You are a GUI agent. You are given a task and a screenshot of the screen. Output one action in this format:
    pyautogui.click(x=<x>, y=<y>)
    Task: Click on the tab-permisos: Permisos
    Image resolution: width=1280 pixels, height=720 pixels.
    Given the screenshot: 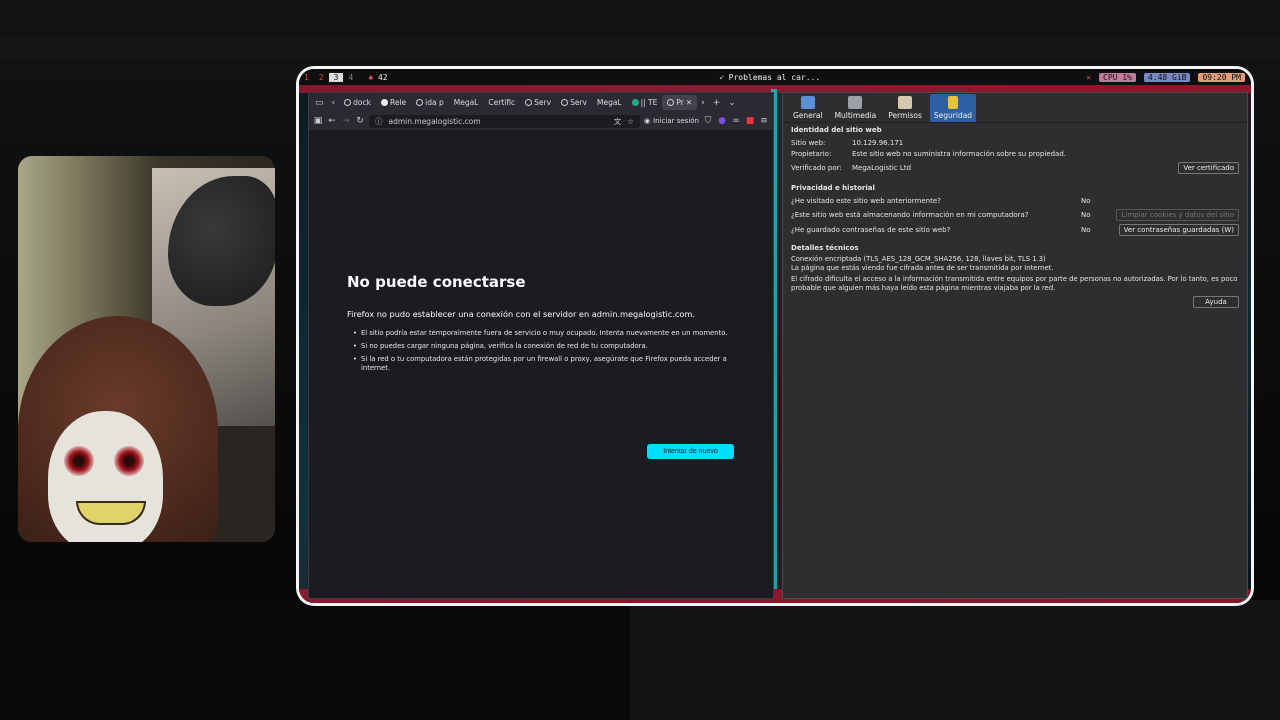 What is the action you would take?
    pyautogui.click(x=905, y=108)
    